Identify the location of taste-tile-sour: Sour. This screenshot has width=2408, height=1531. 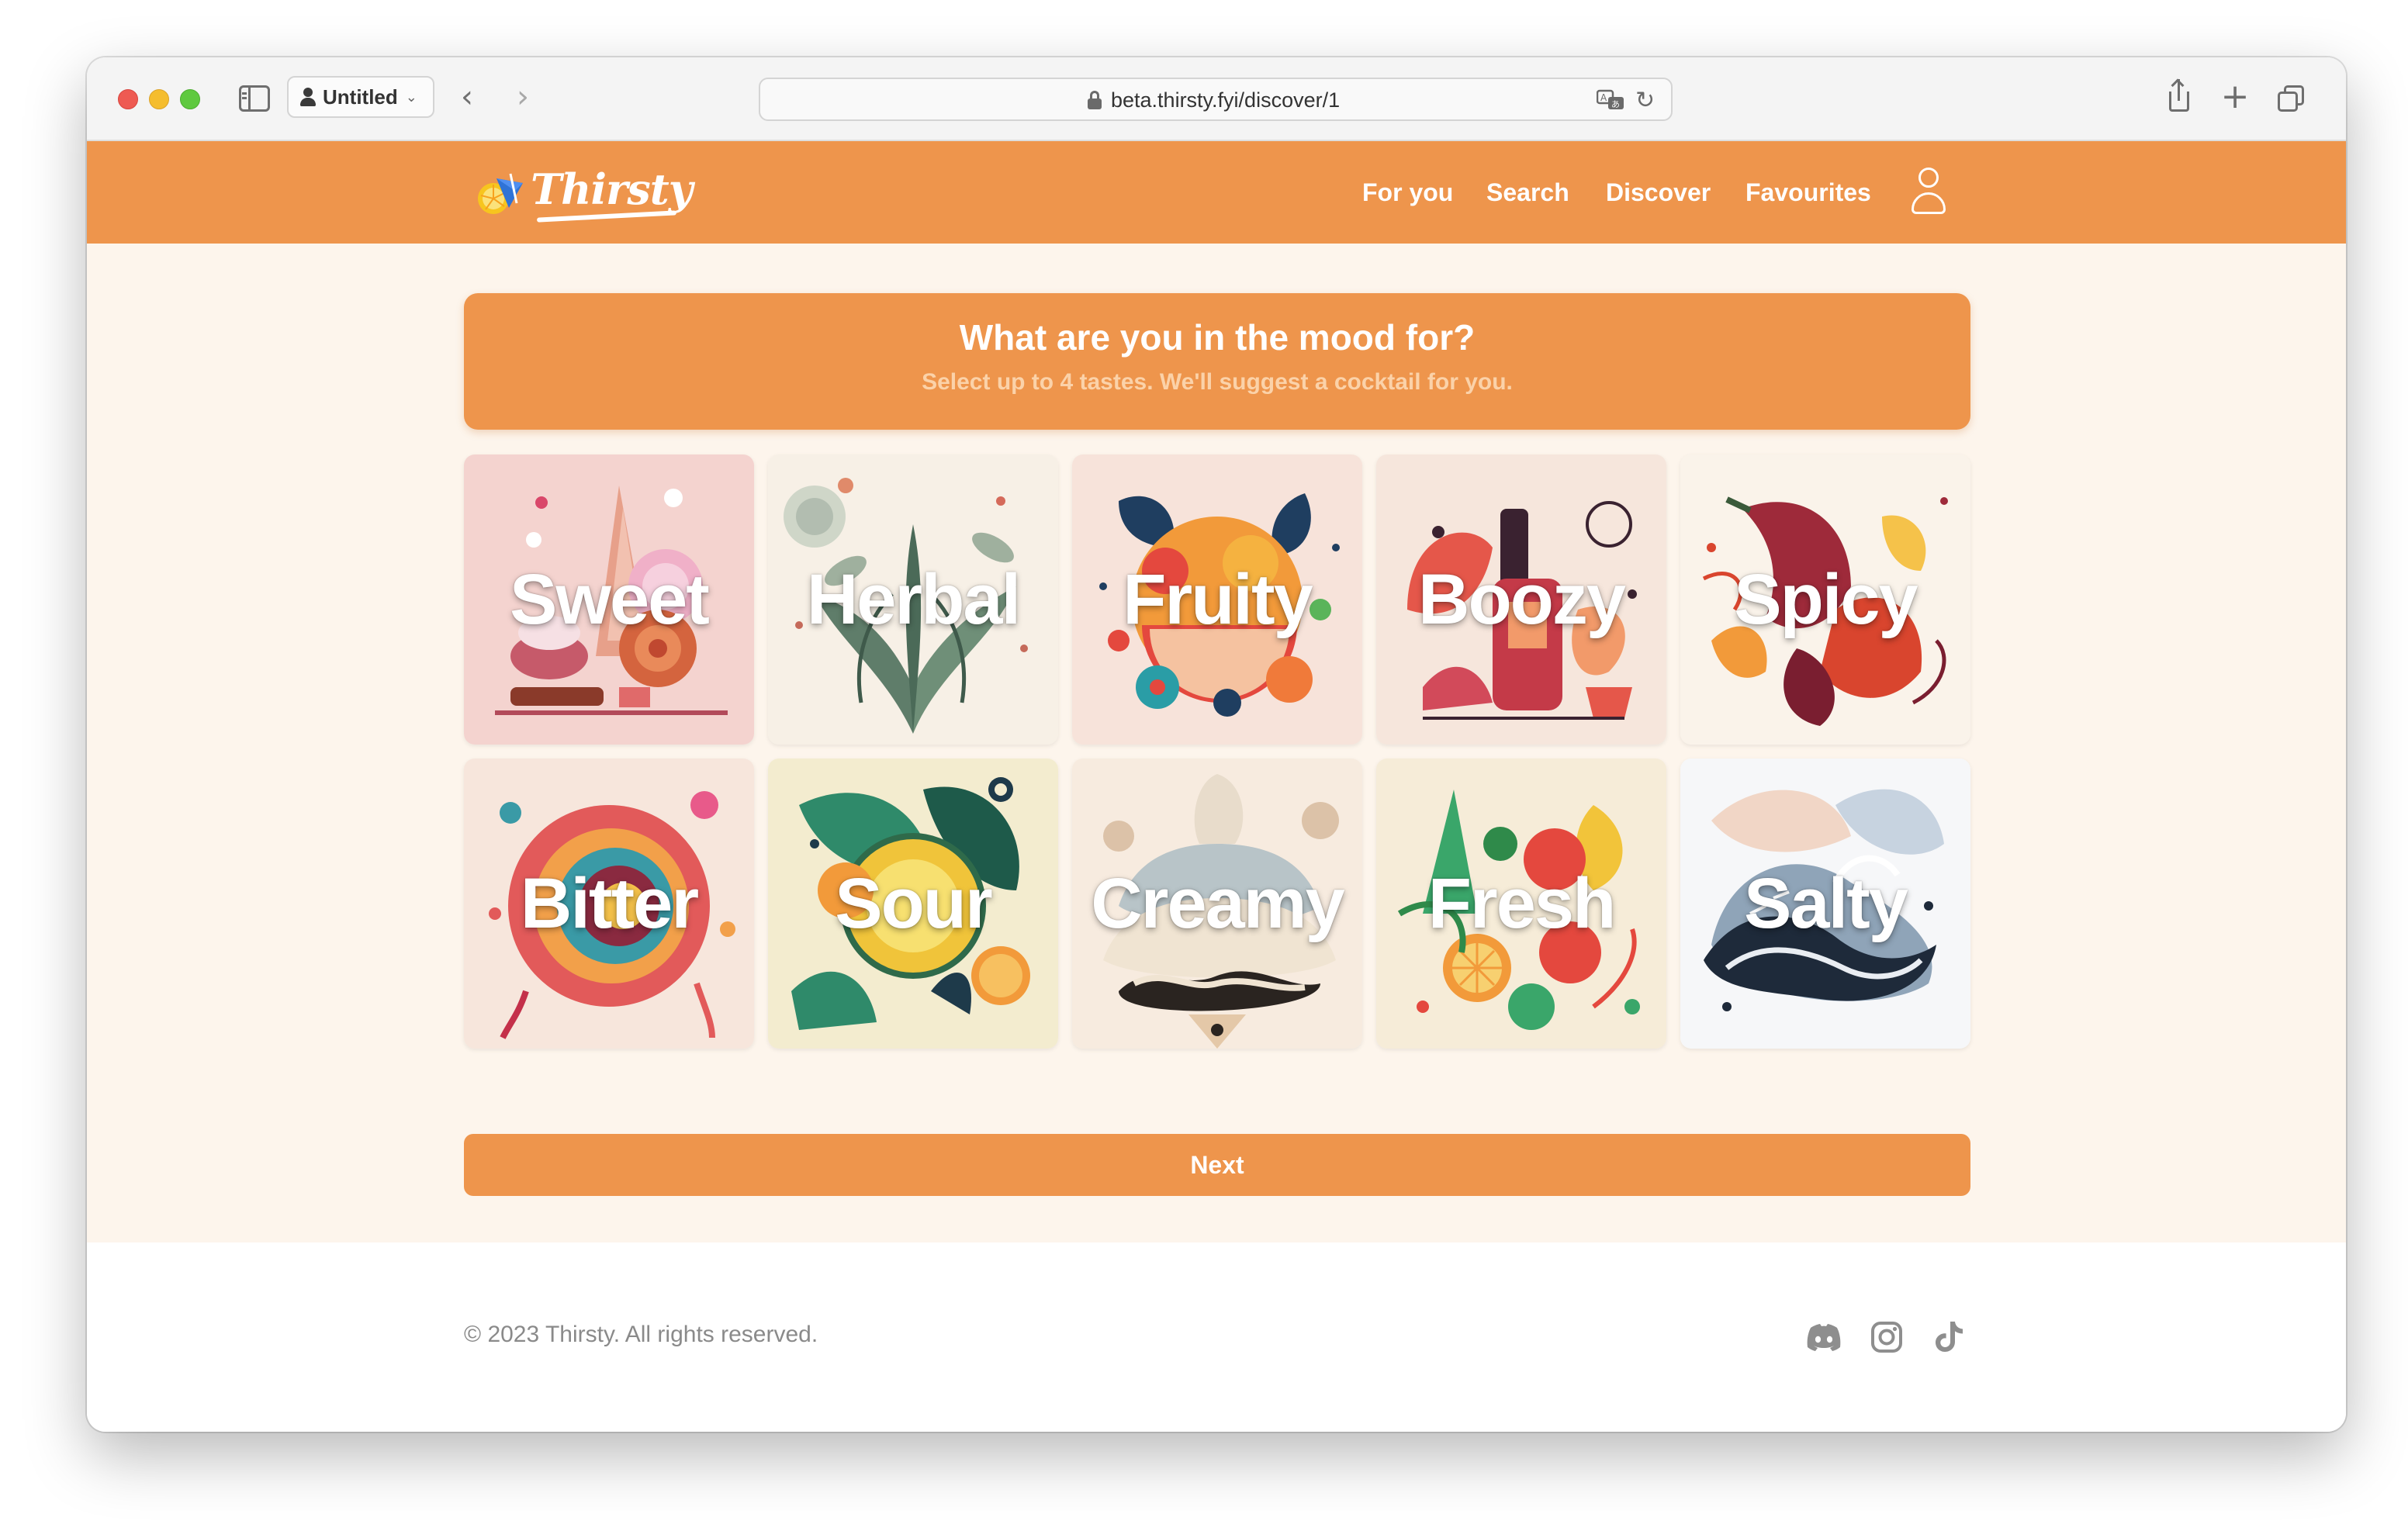
(913, 904).